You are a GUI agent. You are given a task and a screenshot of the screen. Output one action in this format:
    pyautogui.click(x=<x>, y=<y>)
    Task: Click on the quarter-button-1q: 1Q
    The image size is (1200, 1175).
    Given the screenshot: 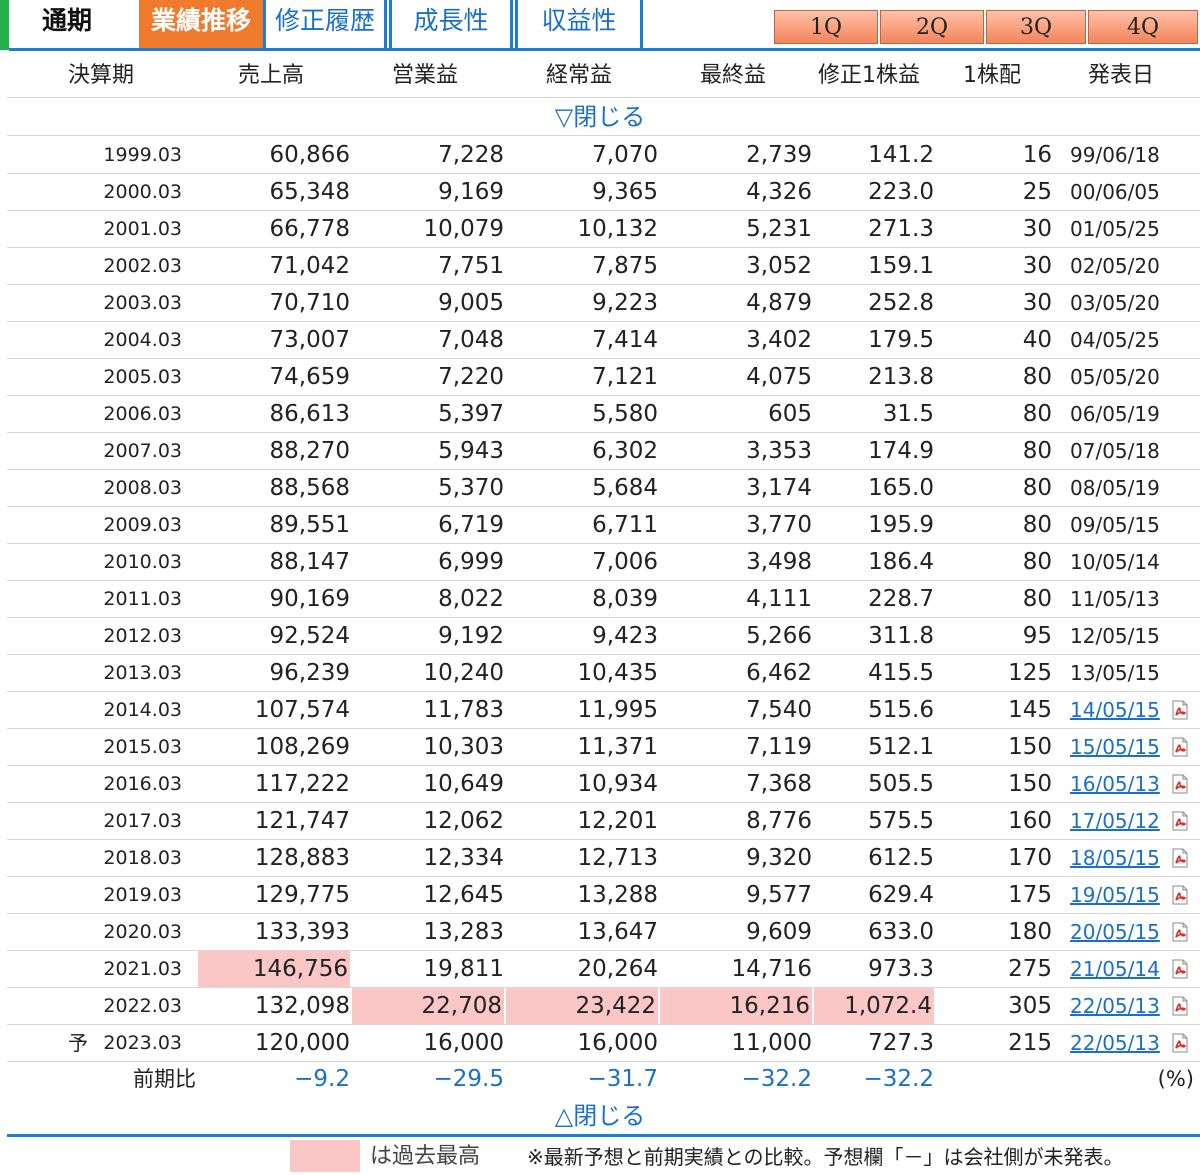 What is the action you would take?
    pyautogui.click(x=826, y=27)
    